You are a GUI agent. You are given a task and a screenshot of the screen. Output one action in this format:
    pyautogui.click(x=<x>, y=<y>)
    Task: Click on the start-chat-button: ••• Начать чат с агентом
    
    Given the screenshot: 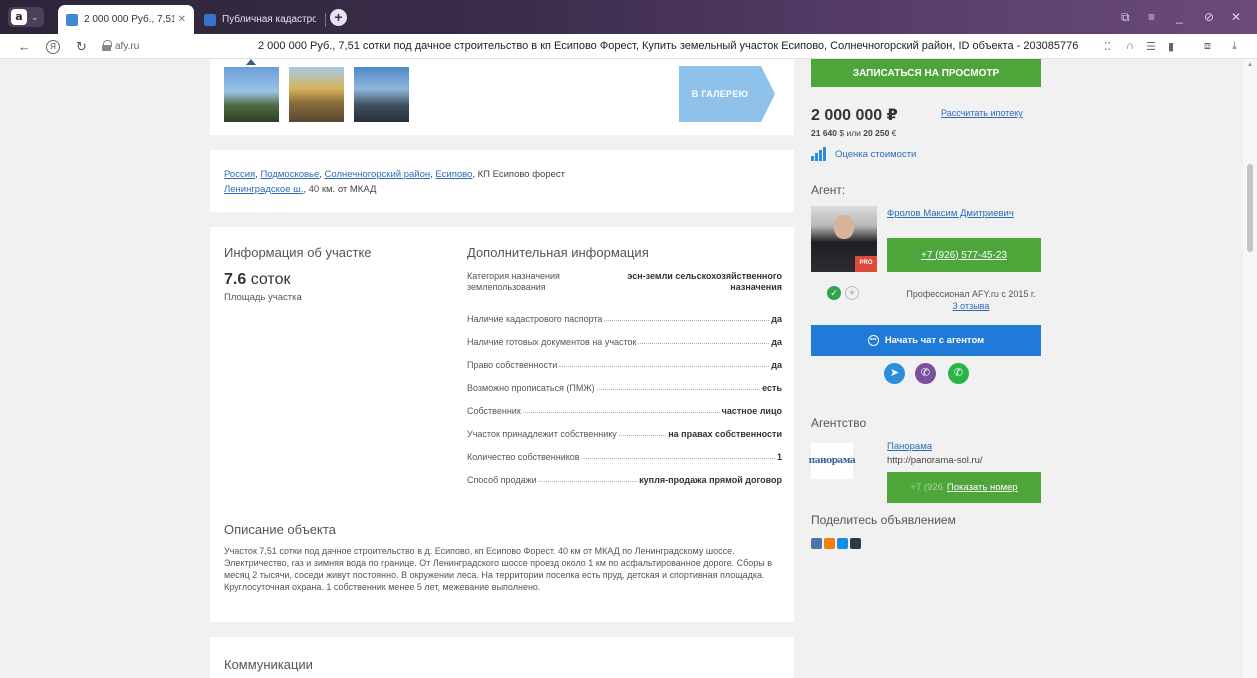 What is the action you would take?
    pyautogui.click(x=926, y=340)
    